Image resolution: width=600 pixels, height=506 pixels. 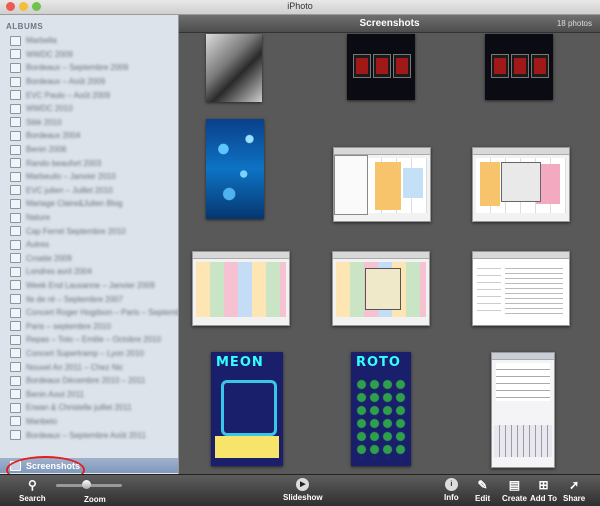 I want to click on photo-thumbnail: ROTO, so click(x=381, y=409).